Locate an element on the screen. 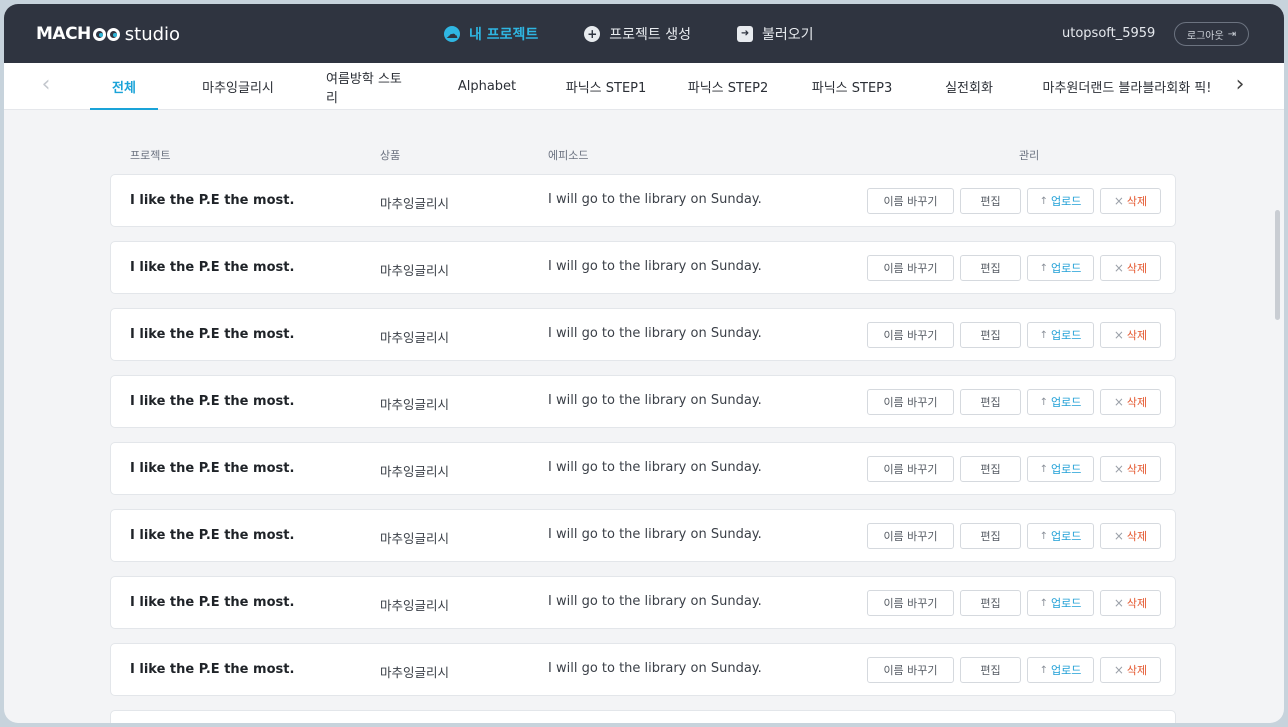 The height and width of the screenshot is (727, 1288). tab-all: 전체 is located at coordinates (124, 86).